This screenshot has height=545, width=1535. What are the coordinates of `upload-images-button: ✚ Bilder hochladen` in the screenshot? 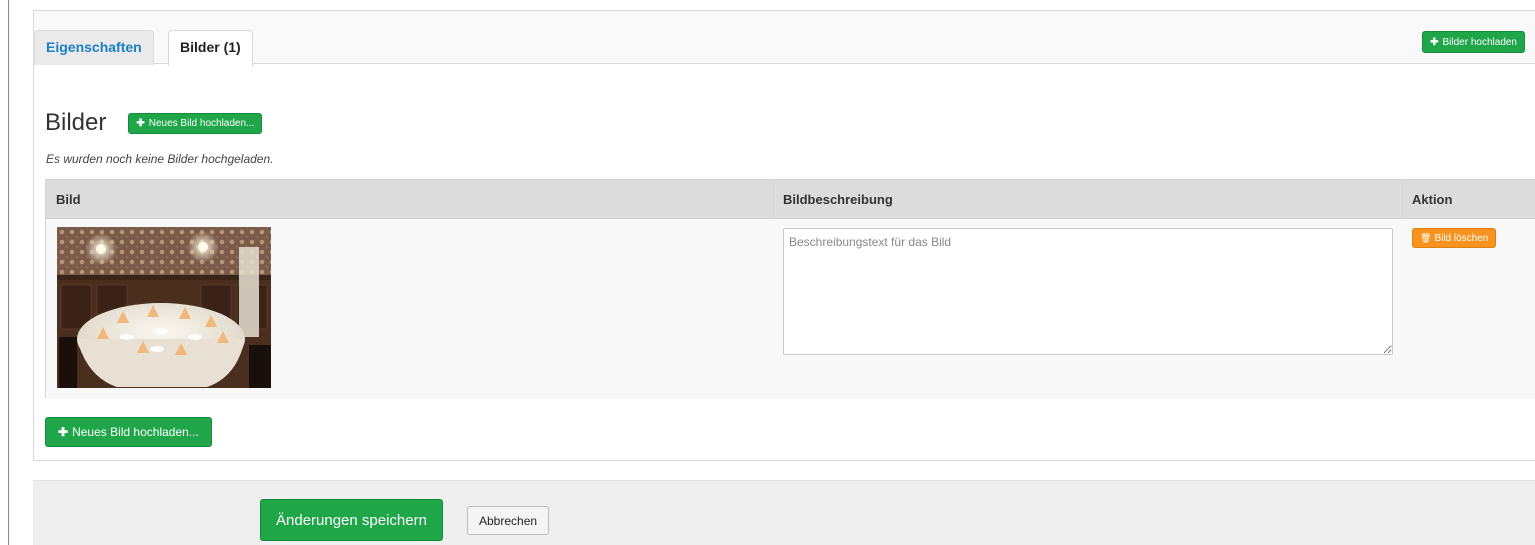 It's located at (1473, 42).